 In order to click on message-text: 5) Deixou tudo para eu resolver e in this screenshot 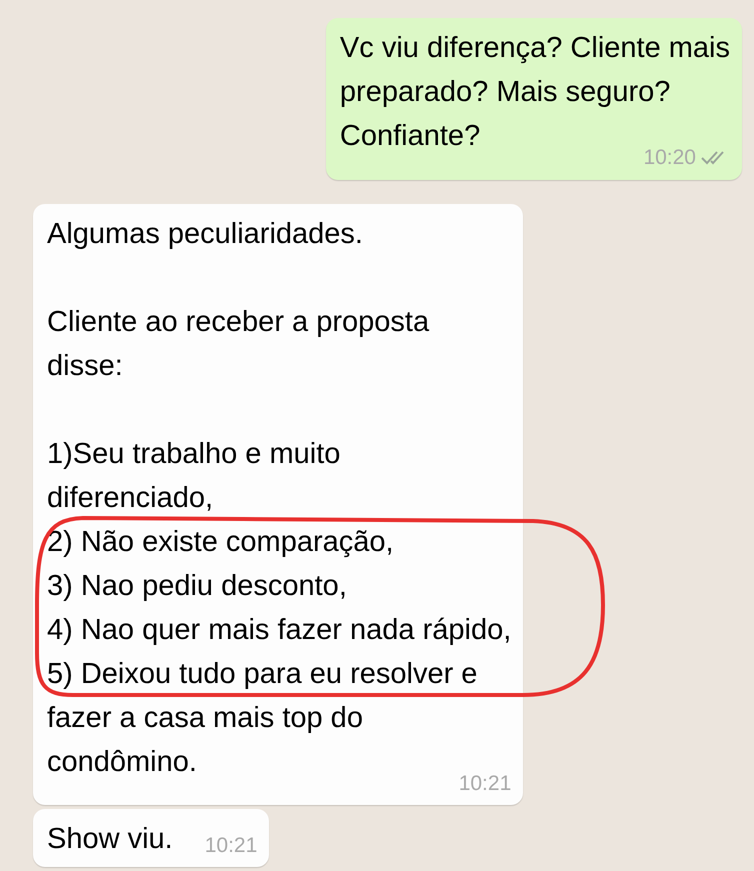, I will do `click(262, 674)`.